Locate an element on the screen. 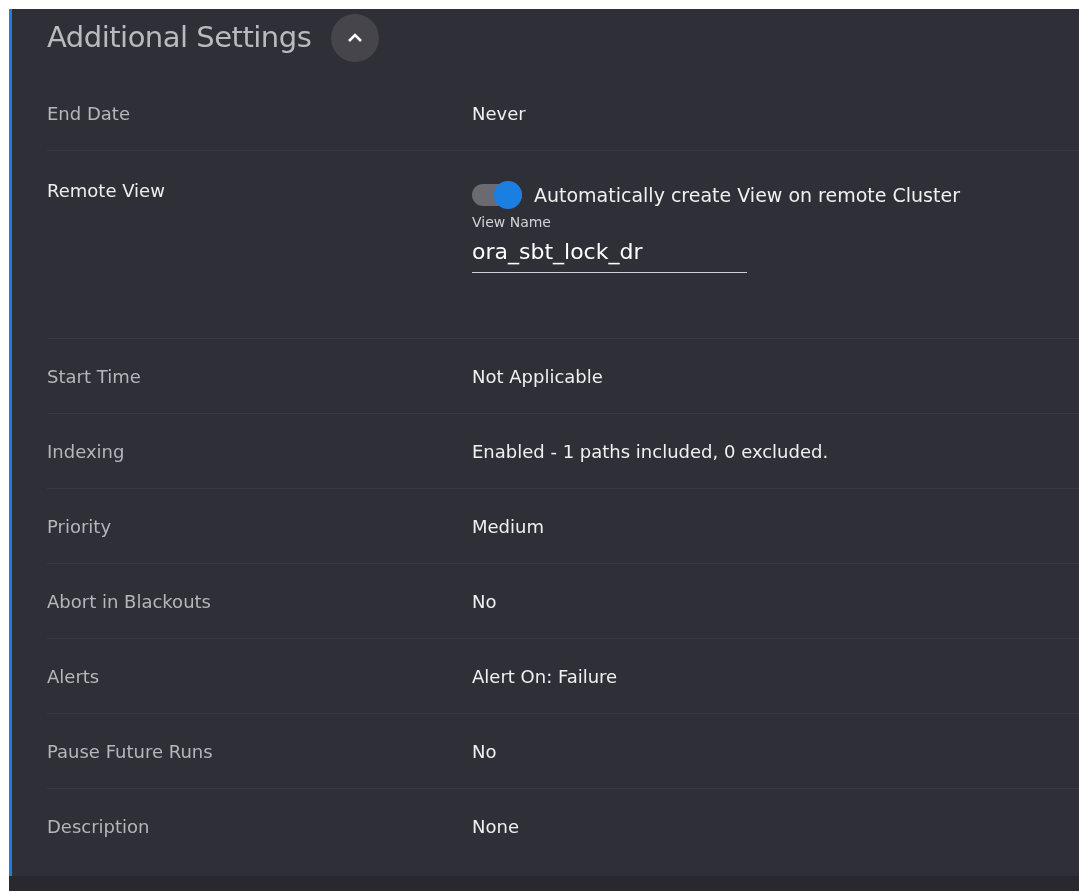 Image resolution: width=1079 pixels, height=891 pixels. setting-label: End Date is located at coordinates (89, 113).